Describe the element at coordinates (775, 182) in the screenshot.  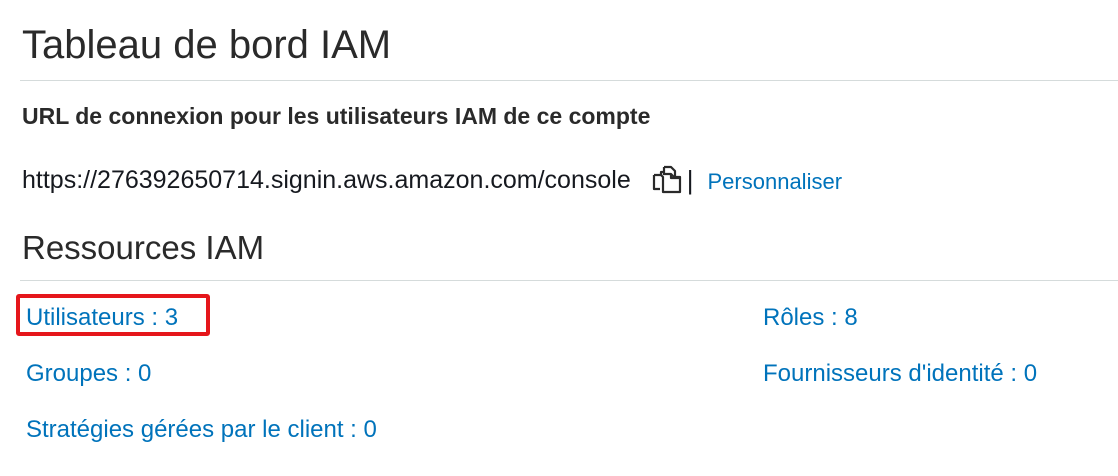
I see `customize-link: Personnaliser` at that location.